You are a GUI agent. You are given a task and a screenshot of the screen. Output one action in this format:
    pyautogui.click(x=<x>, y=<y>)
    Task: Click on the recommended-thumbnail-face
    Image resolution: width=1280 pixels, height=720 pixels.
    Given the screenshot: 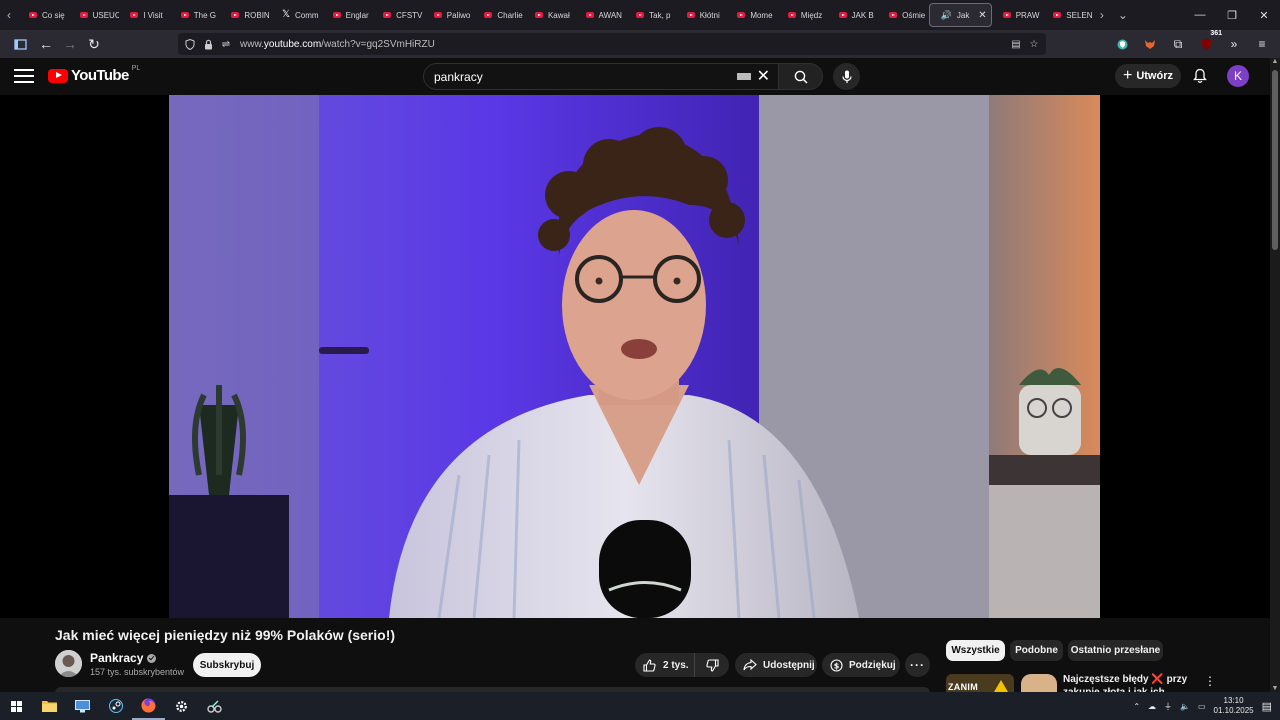 What is the action you would take?
    pyautogui.click(x=1039, y=683)
    